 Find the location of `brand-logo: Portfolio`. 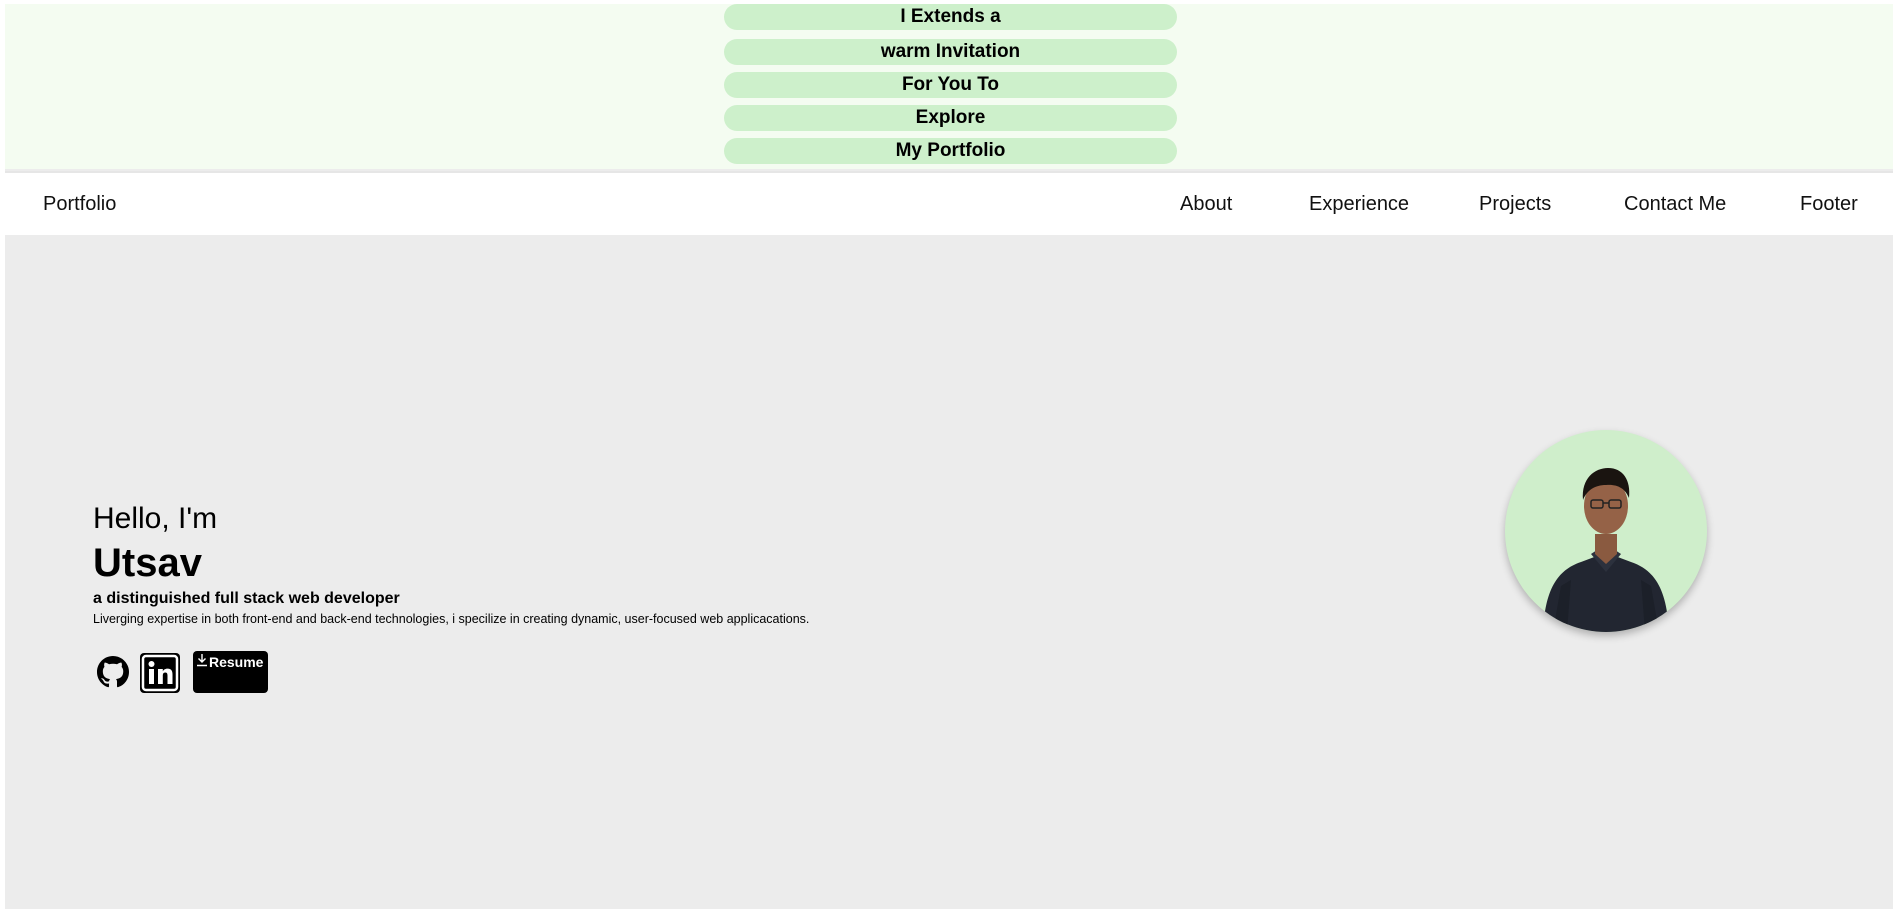

brand-logo: Portfolio is located at coordinates (79, 204).